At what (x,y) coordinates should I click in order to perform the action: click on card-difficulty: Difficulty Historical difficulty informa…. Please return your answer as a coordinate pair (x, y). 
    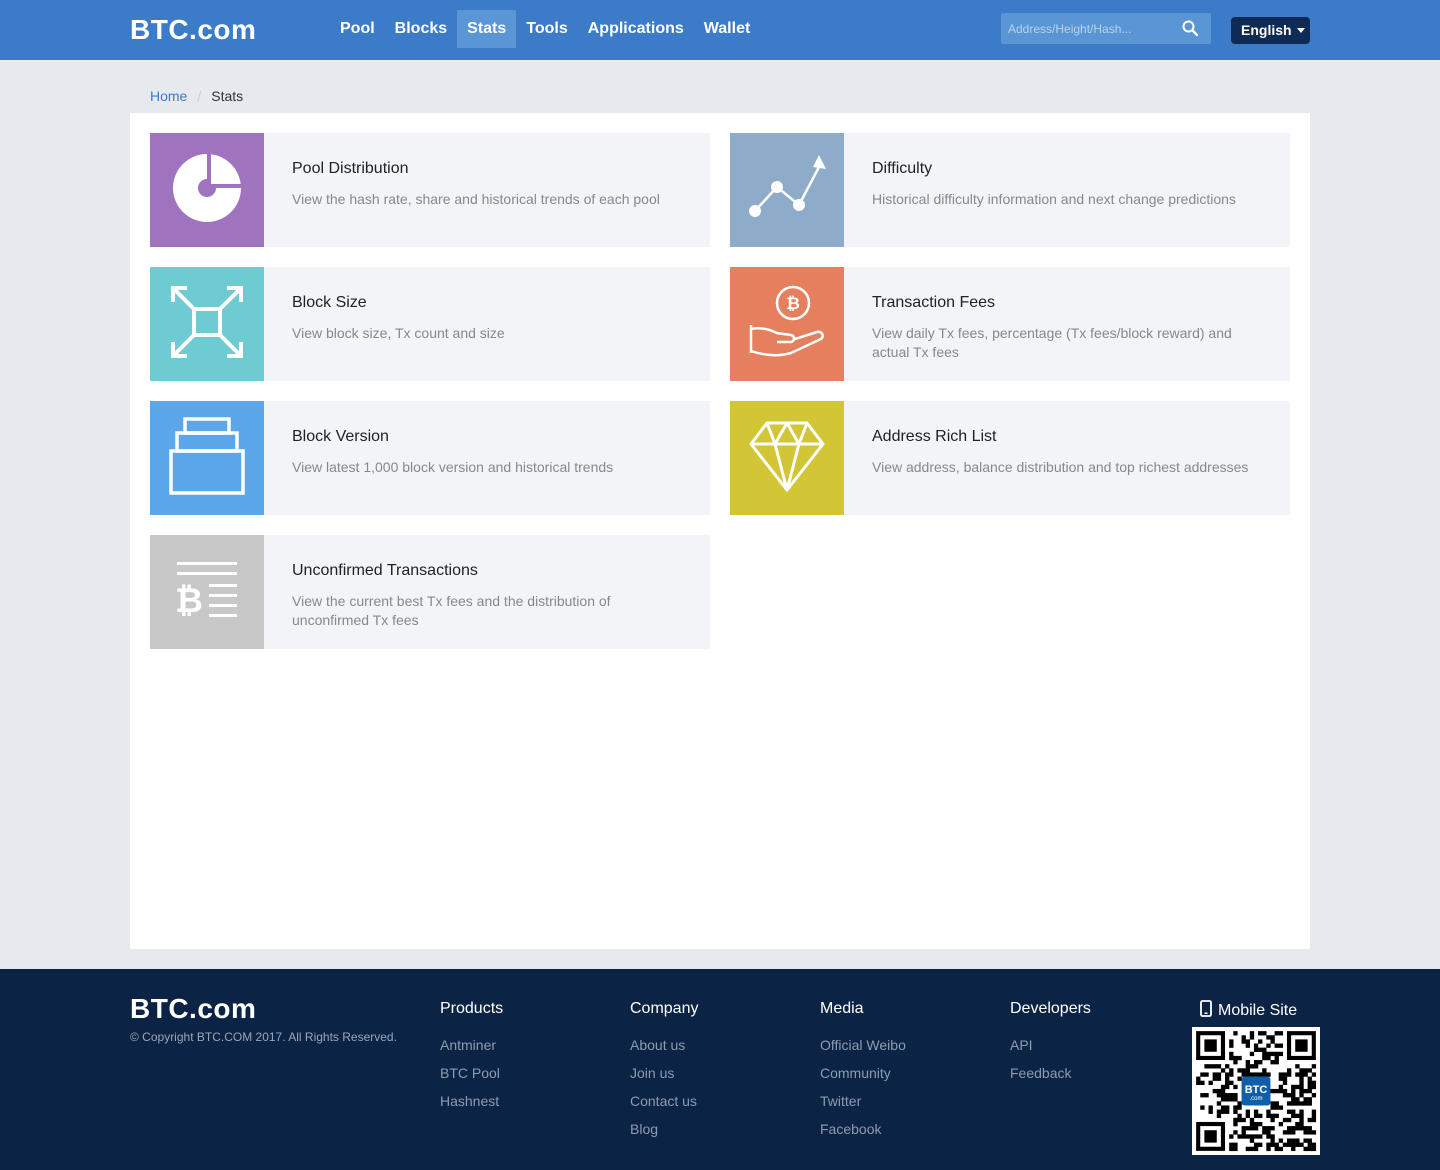
    Looking at the image, I should click on (1010, 190).